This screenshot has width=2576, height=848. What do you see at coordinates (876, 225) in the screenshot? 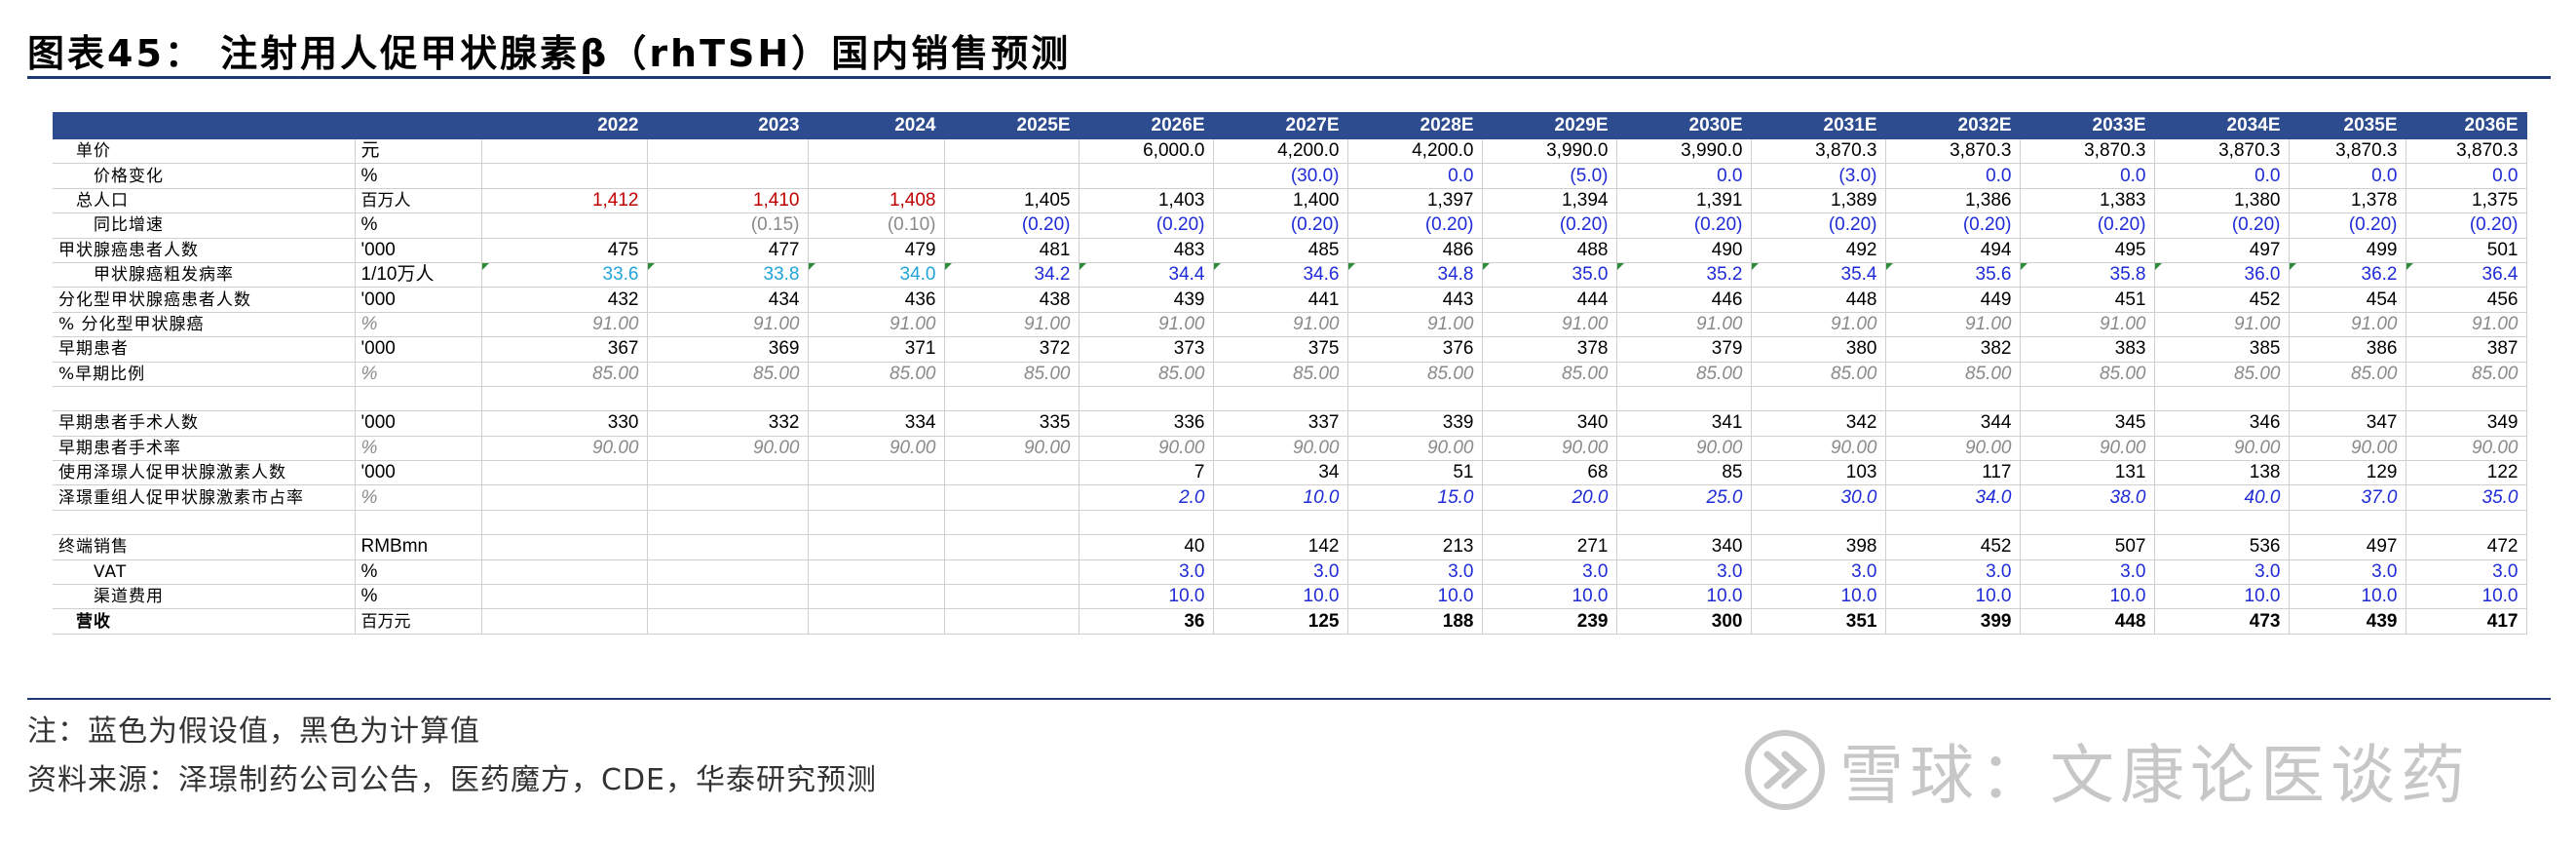
I see `table-cell: (0.10)` at bounding box center [876, 225].